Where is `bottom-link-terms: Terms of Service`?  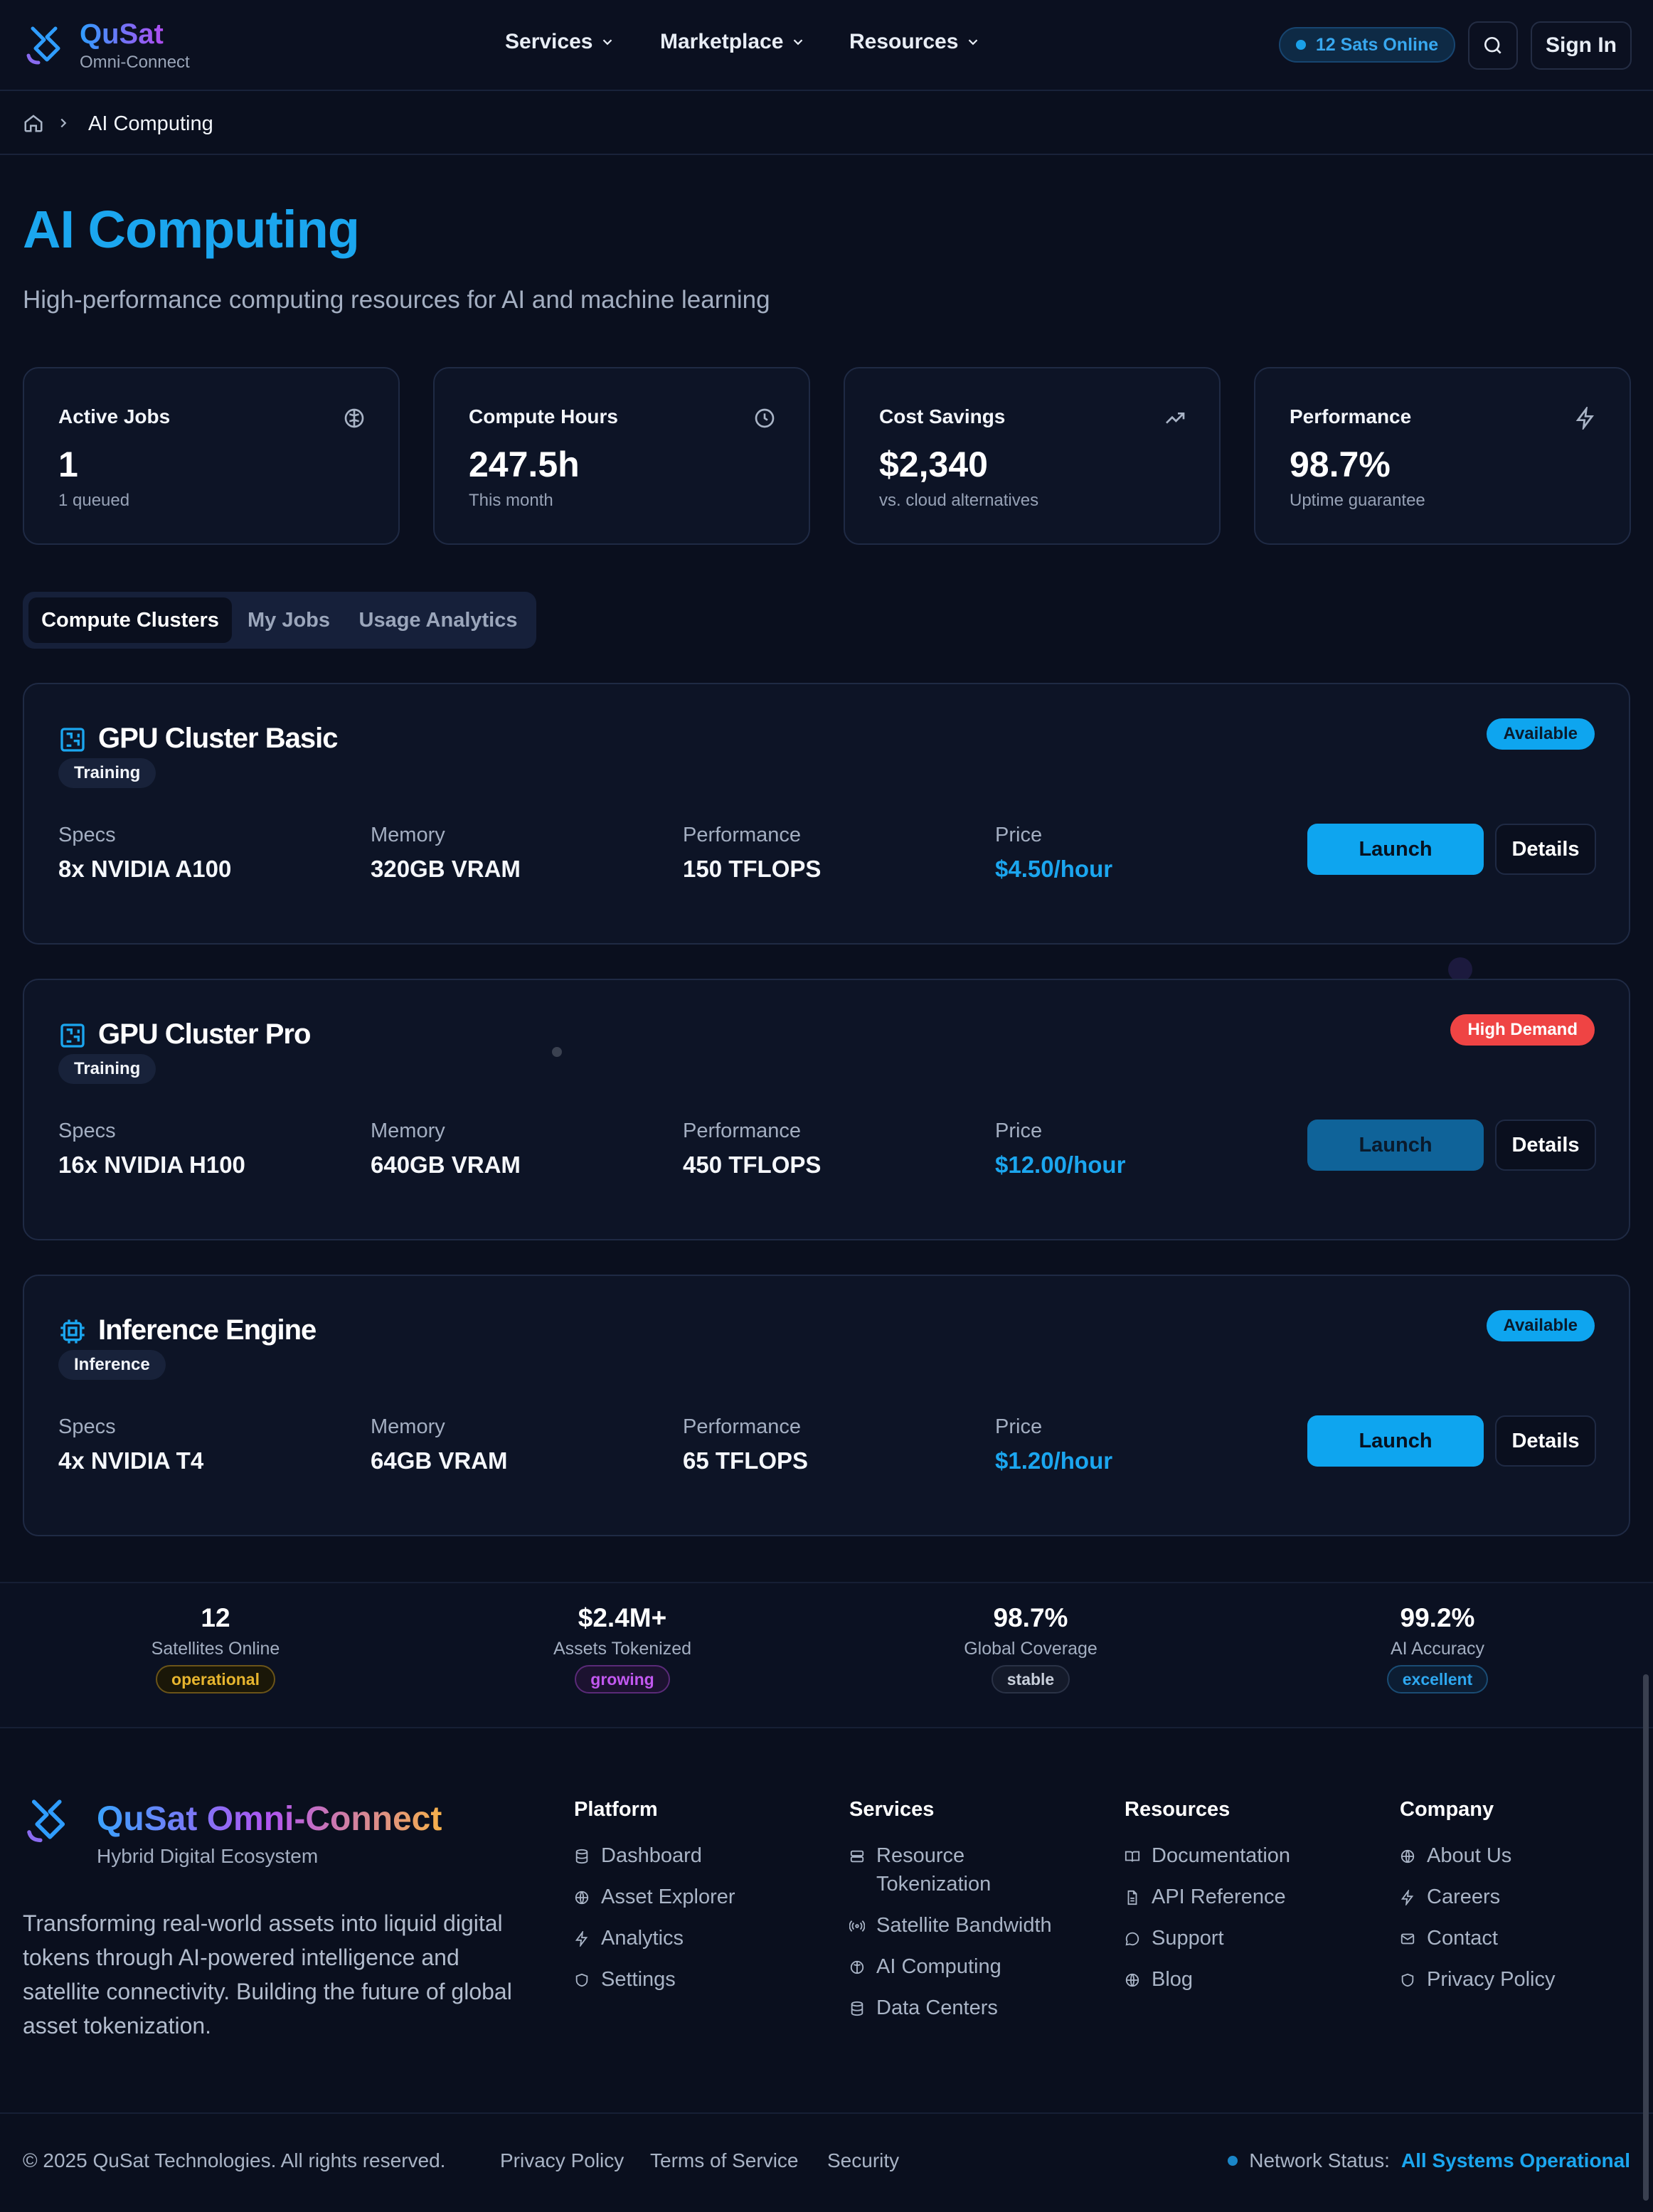
bottom-link-terms: Terms of Service is located at coordinates (724, 2160).